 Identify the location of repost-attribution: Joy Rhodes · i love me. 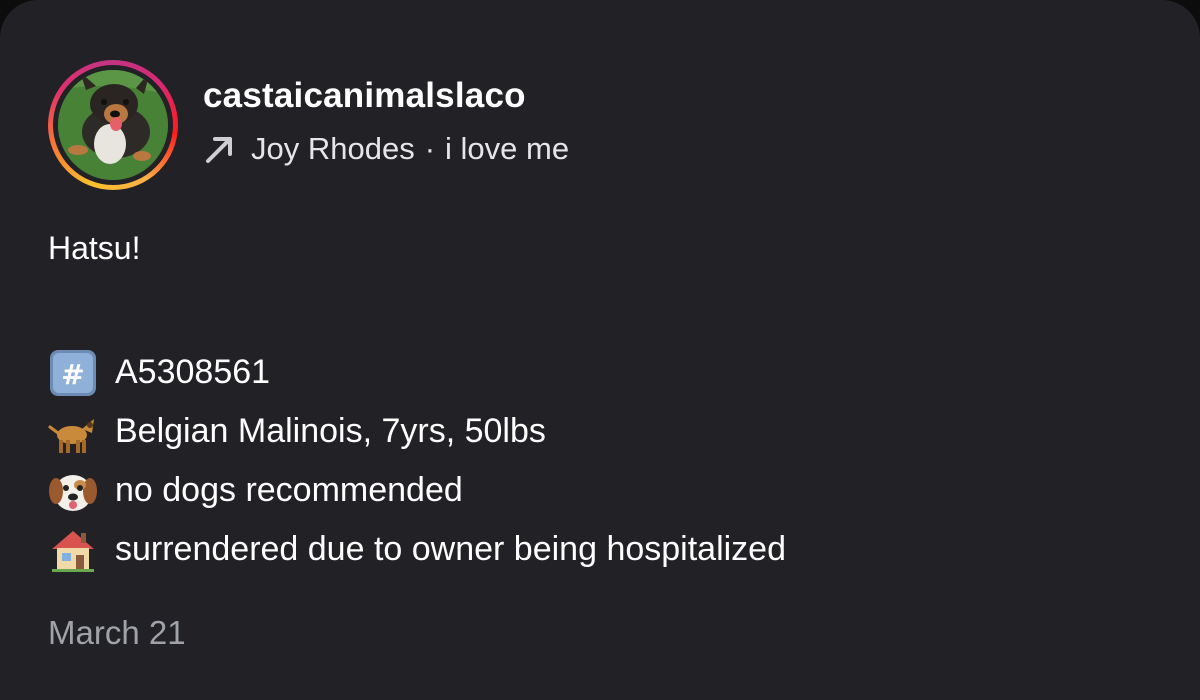
(386, 149).